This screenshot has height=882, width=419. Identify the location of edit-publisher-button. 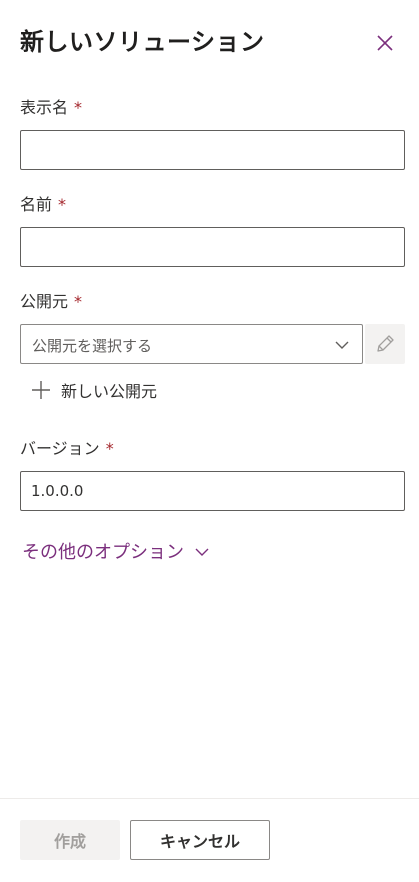
(385, 344).